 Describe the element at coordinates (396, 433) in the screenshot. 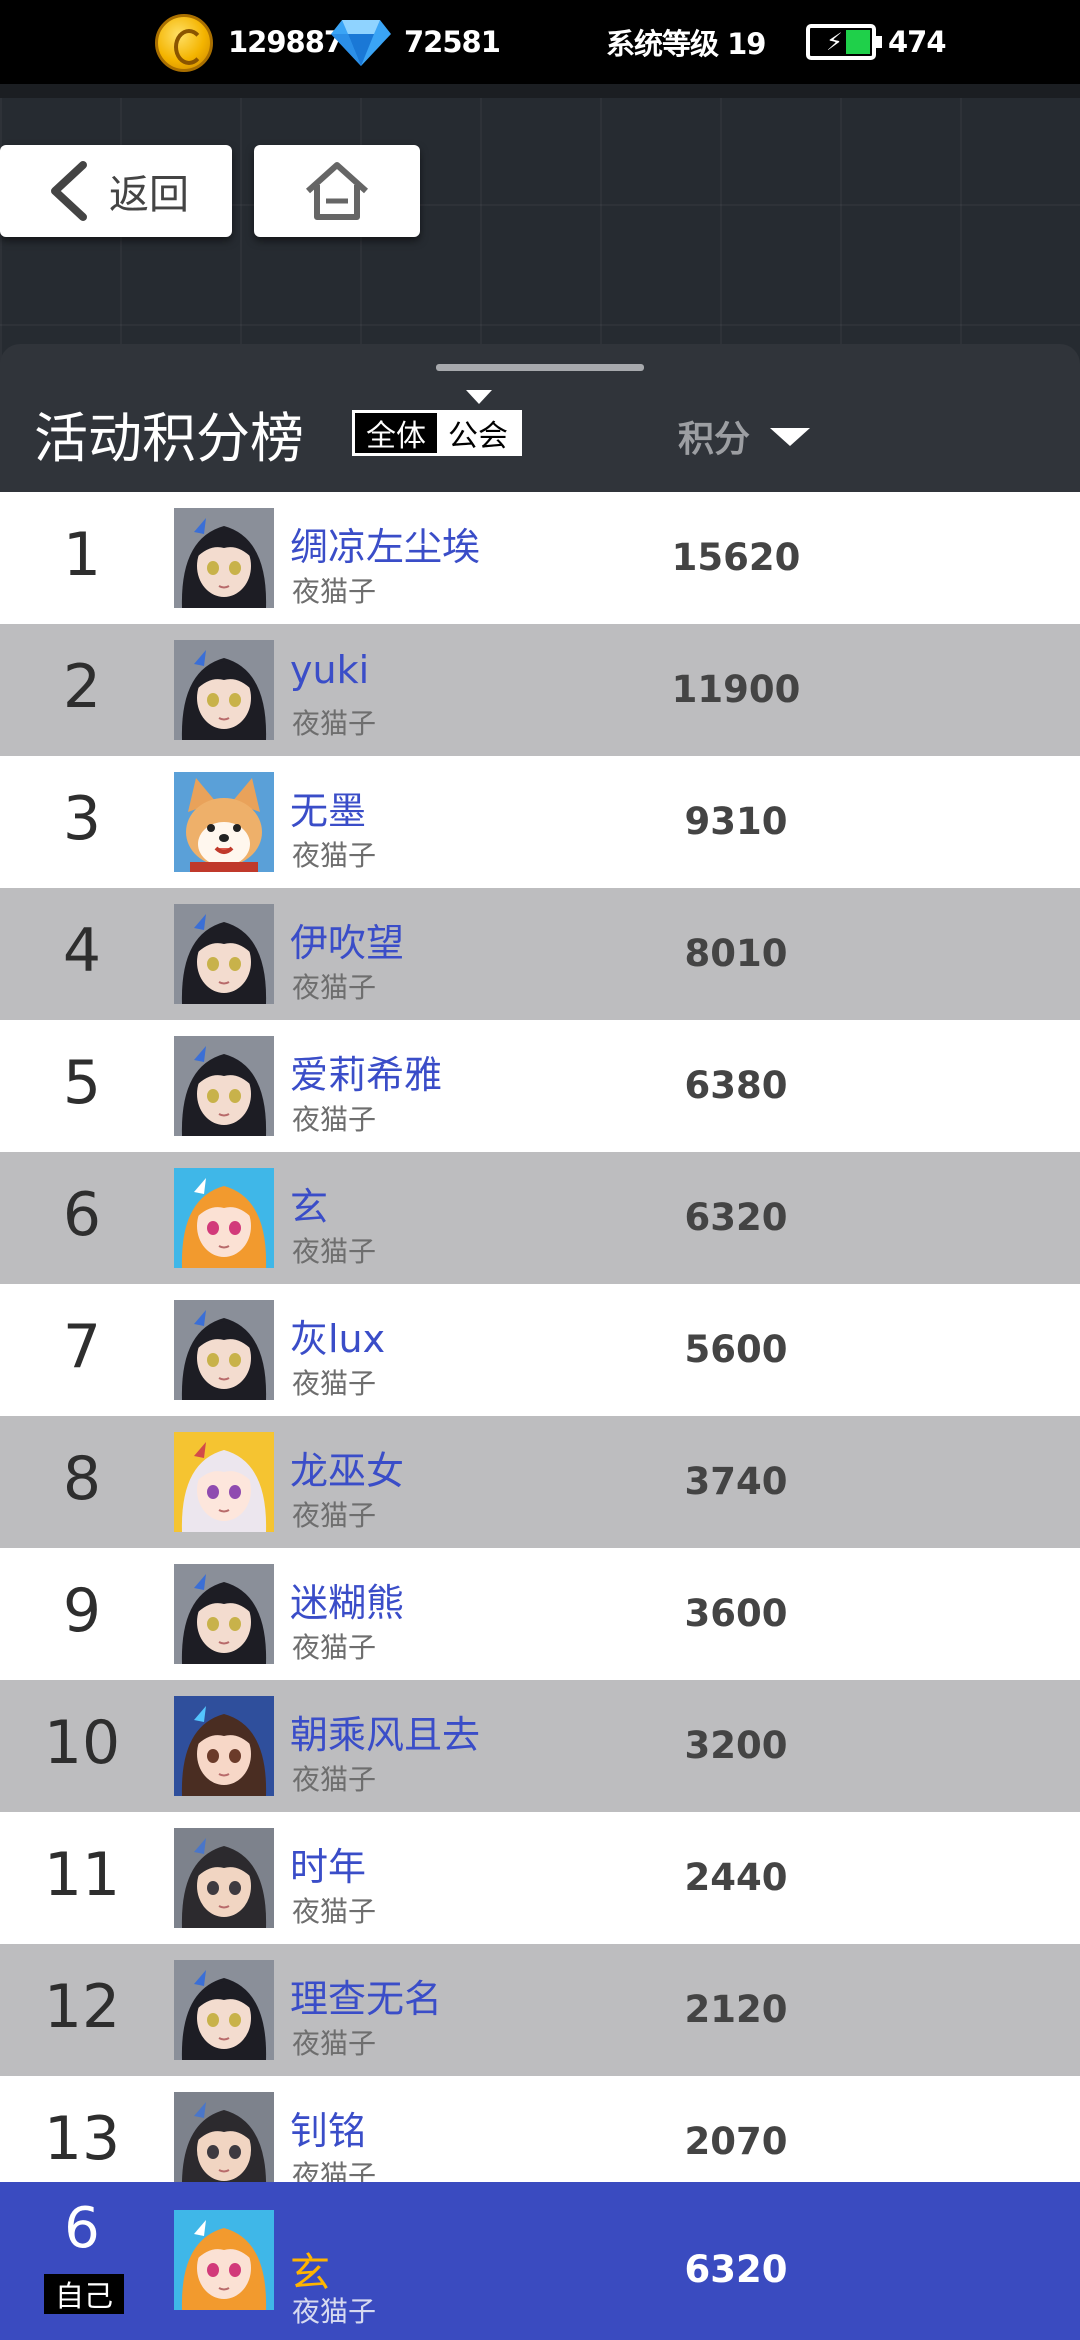

I see `filter-all-tab: 全体` at that location.